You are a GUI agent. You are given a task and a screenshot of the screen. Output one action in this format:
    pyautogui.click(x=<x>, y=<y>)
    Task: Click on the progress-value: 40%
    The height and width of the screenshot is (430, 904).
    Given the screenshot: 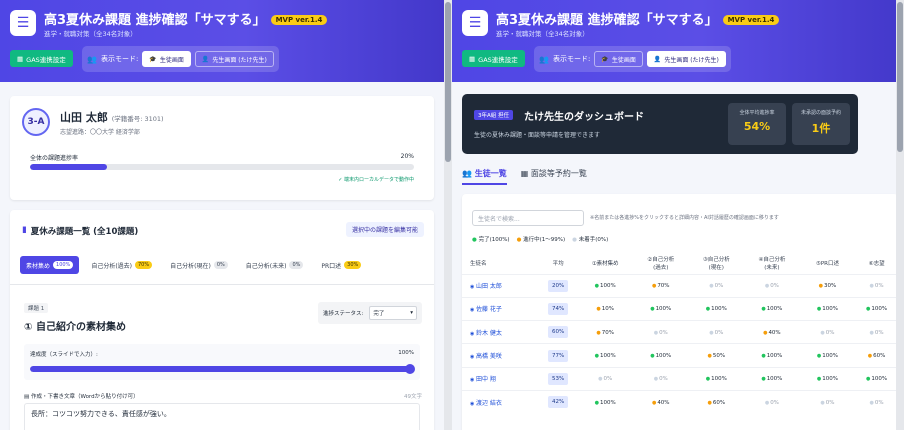 What is the action you would take?
    pyautogui.click(x=661, y=403)
    